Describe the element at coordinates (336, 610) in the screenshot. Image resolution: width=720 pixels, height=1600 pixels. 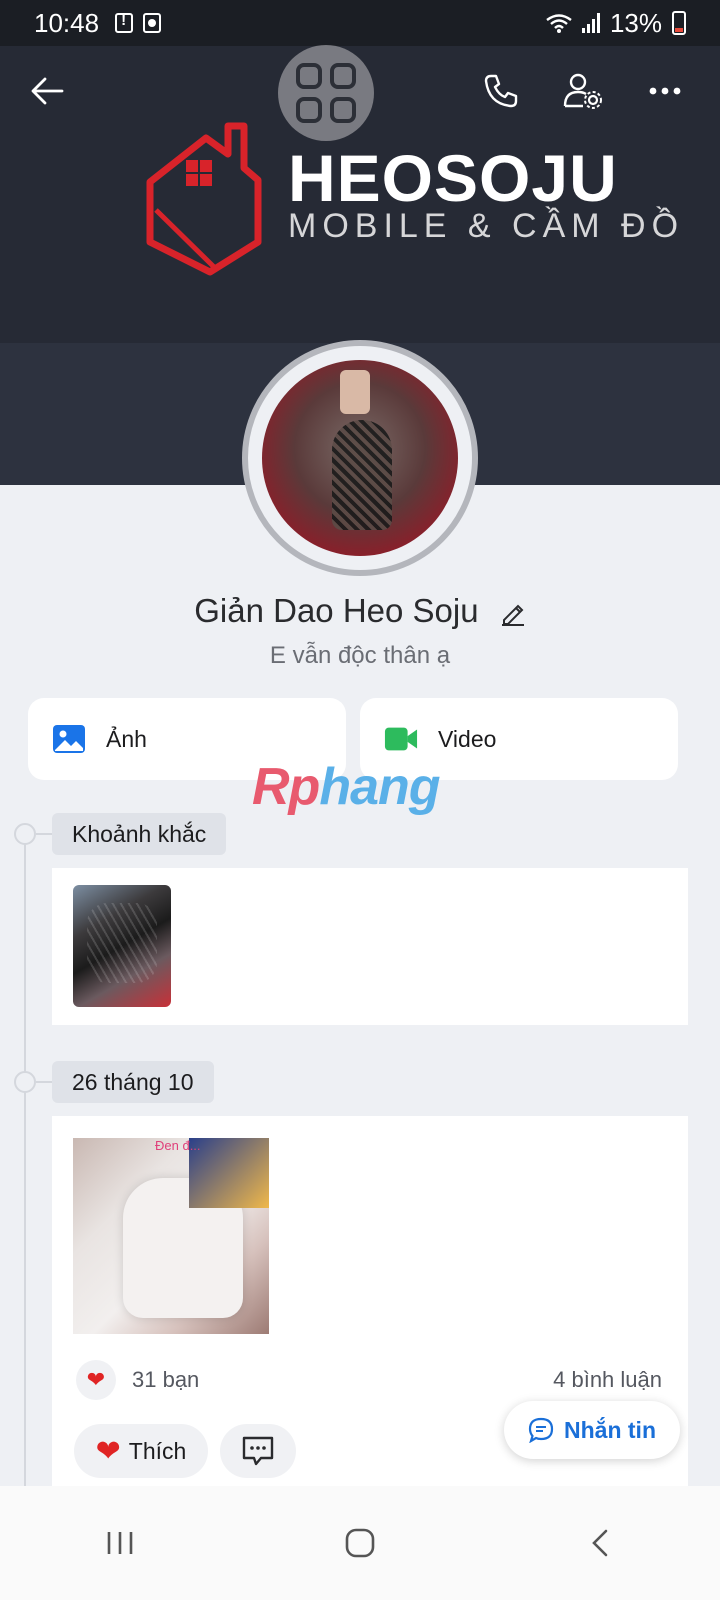
I see `profile-name: Giản Dao Heo Soju` at that location.